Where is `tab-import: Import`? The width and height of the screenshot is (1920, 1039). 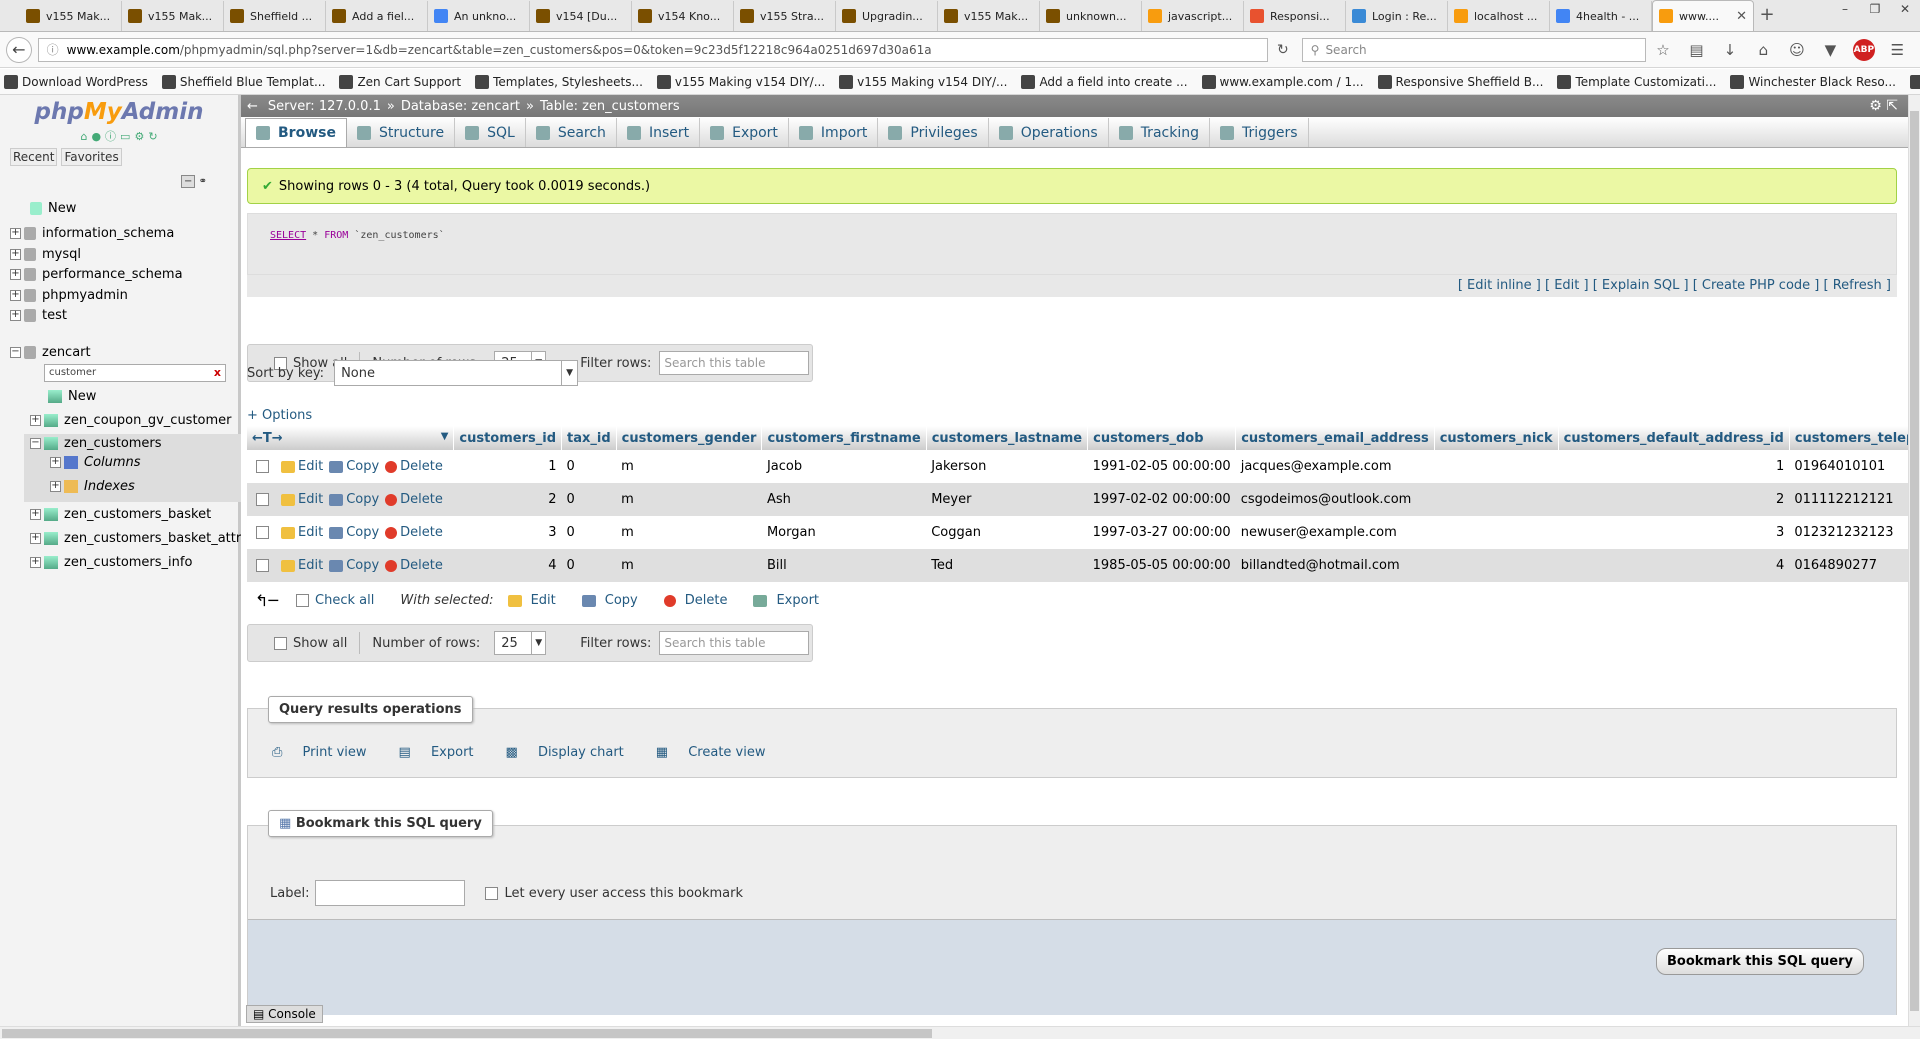
tab-import: Import is located at coordinates (834, 132).